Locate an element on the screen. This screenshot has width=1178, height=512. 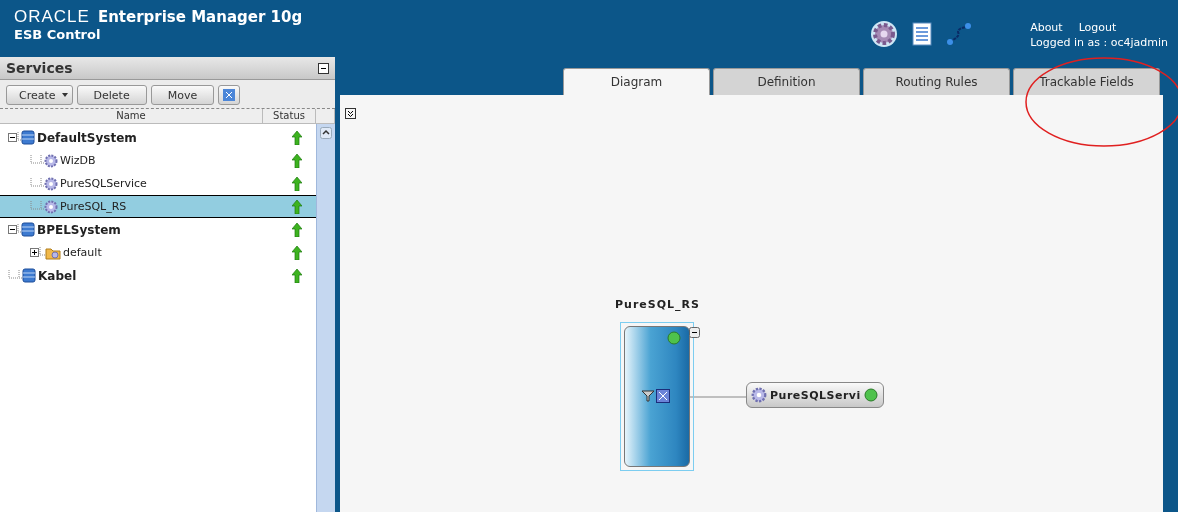
scrollbar is located at coordinates (325, 318).